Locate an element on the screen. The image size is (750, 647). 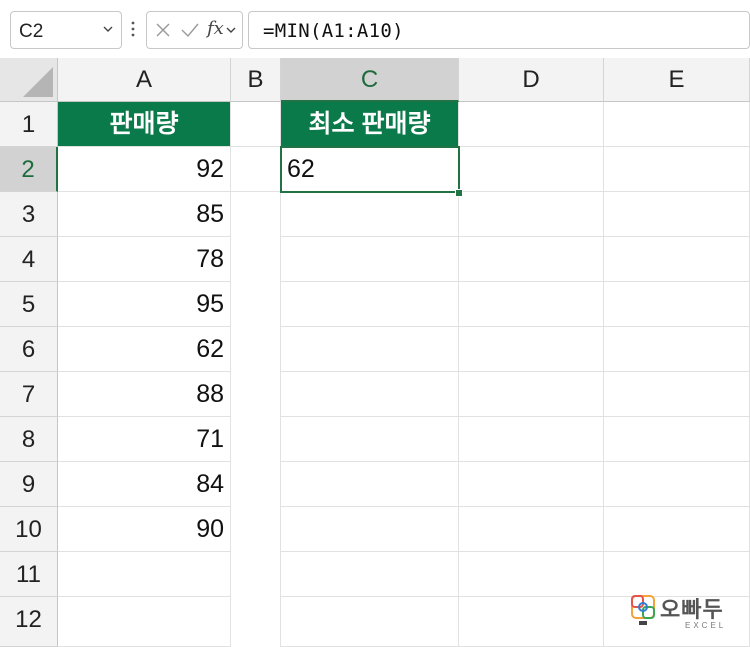
cell-e6 is located at coordinates (677, 349).